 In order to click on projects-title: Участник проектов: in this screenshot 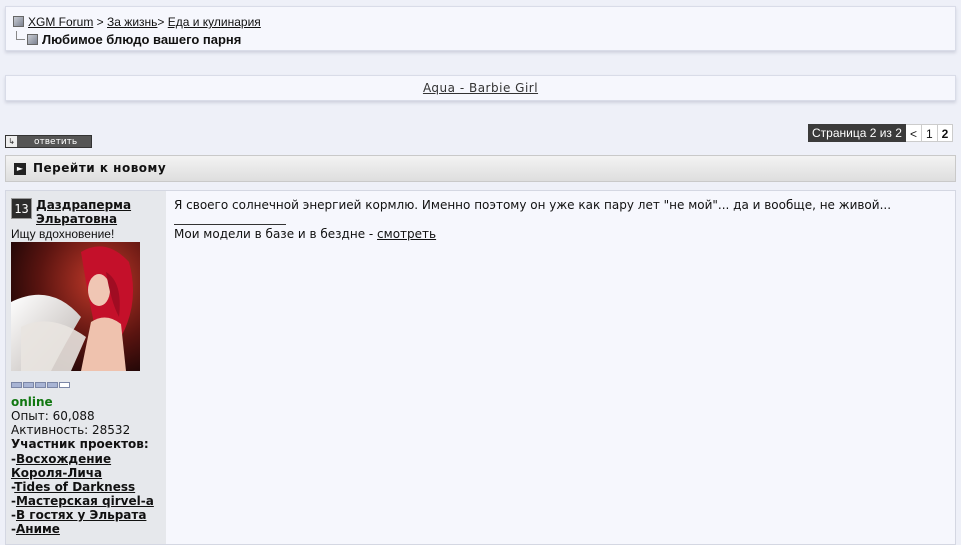, I will do `click(80, 444)`.